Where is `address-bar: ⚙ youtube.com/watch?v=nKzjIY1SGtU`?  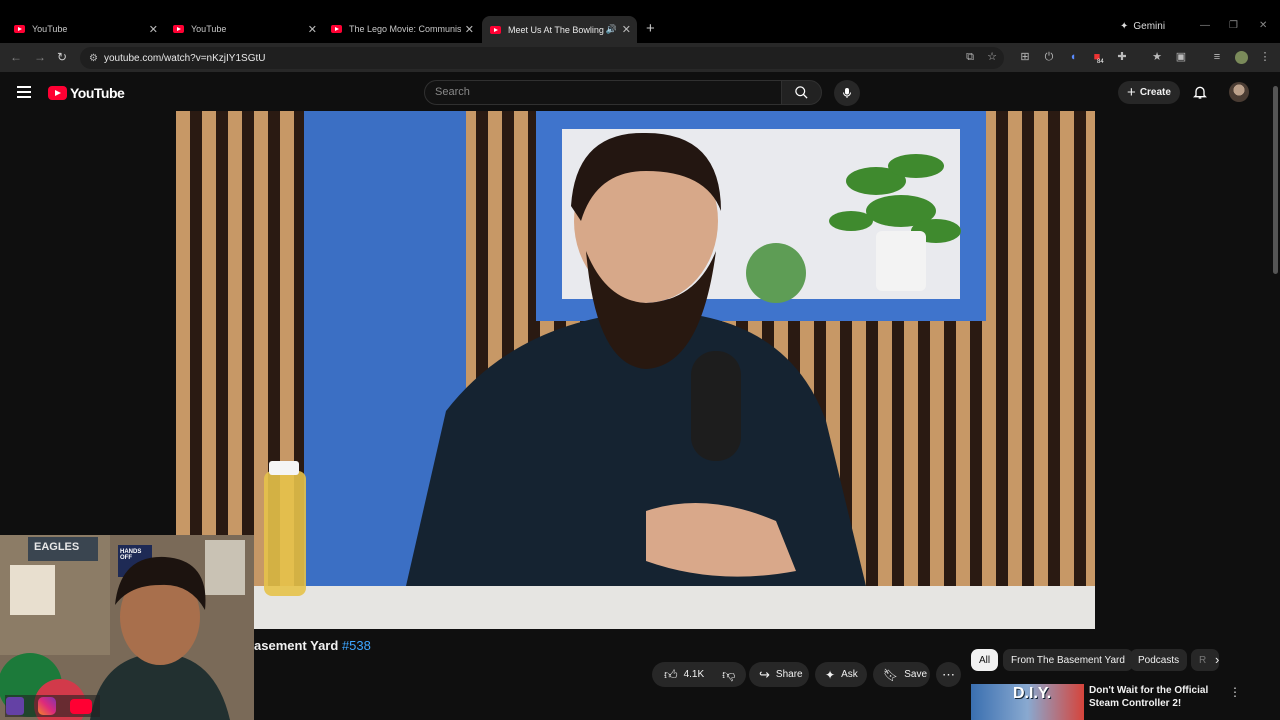 address-bar: ⚙ youtube.com/watch?v=nKzjIY1SGtU is located at coordinates (542, 58).